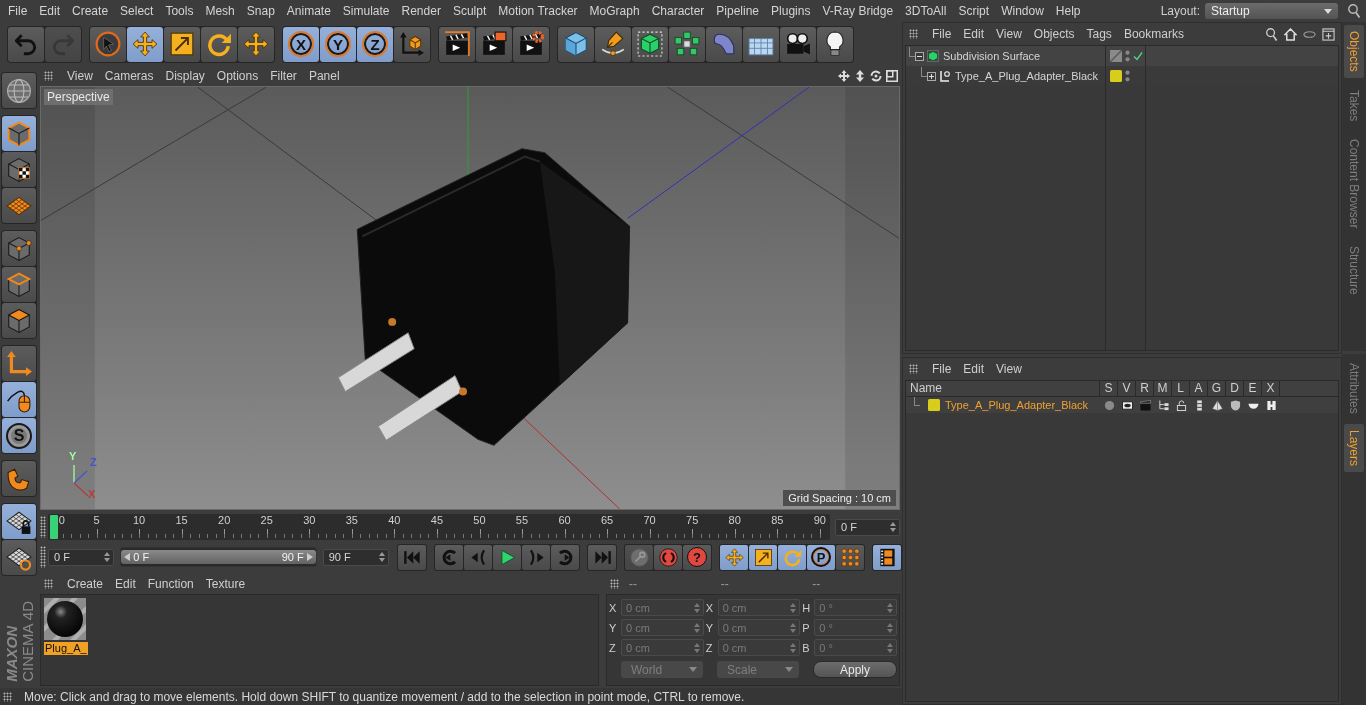 The image size is (1366, 705). I want to click on frame-field: 0 F, so click(867, 527).